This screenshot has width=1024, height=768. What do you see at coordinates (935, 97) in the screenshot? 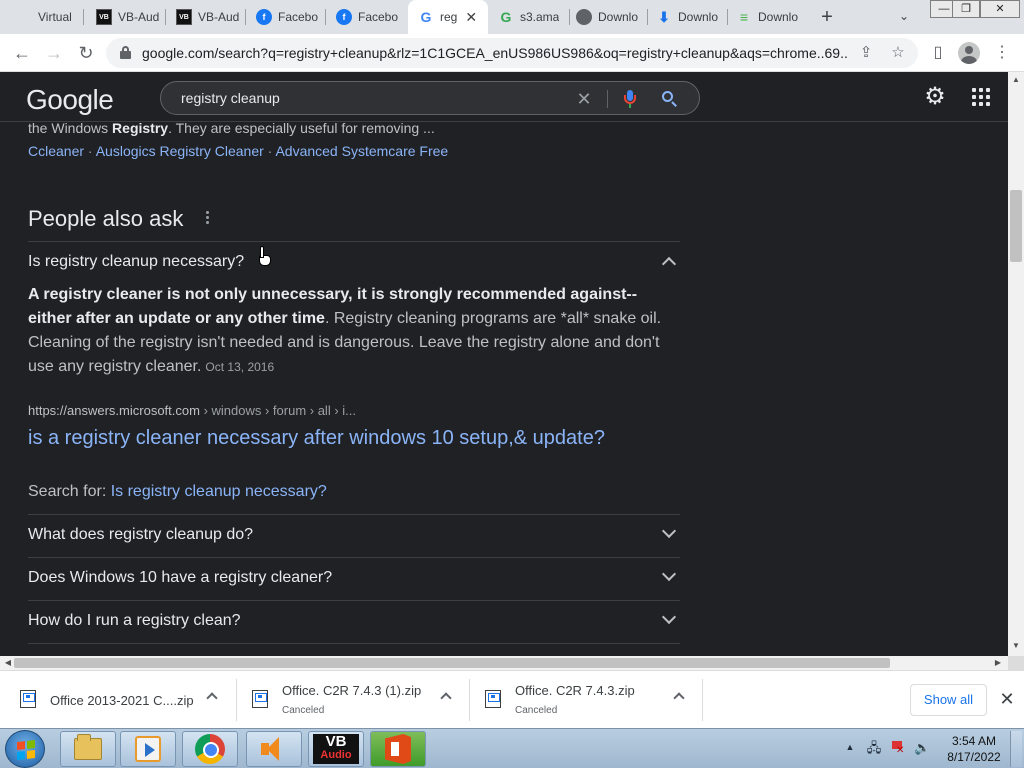
I see `settings-gear-icon: ⚙` at bounding box center [935, 97].